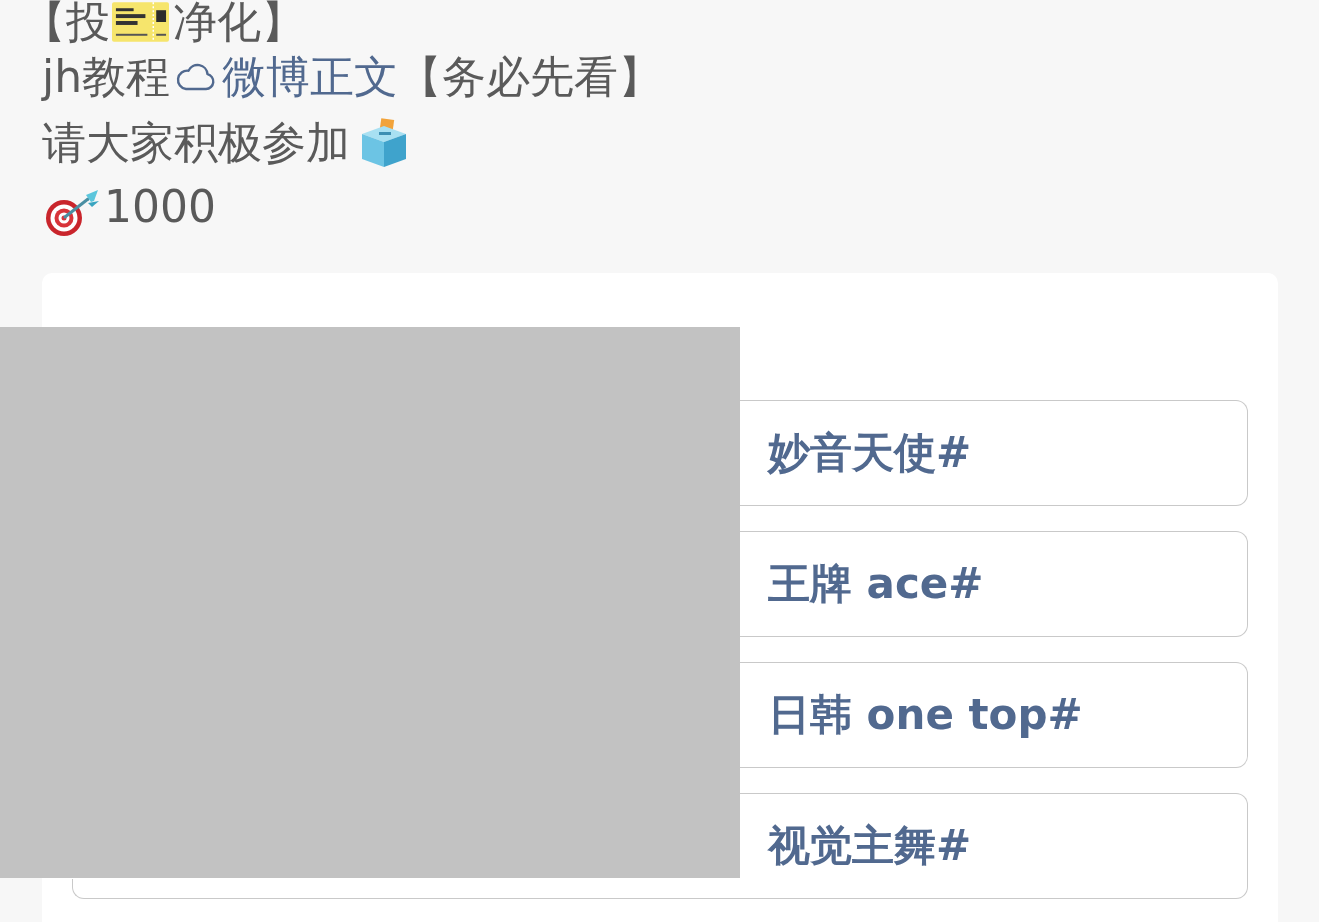  What do you see at coordinates (66, 22) in the screenshot?
I see `post-text: 【投` at bounding box center [66, 22].